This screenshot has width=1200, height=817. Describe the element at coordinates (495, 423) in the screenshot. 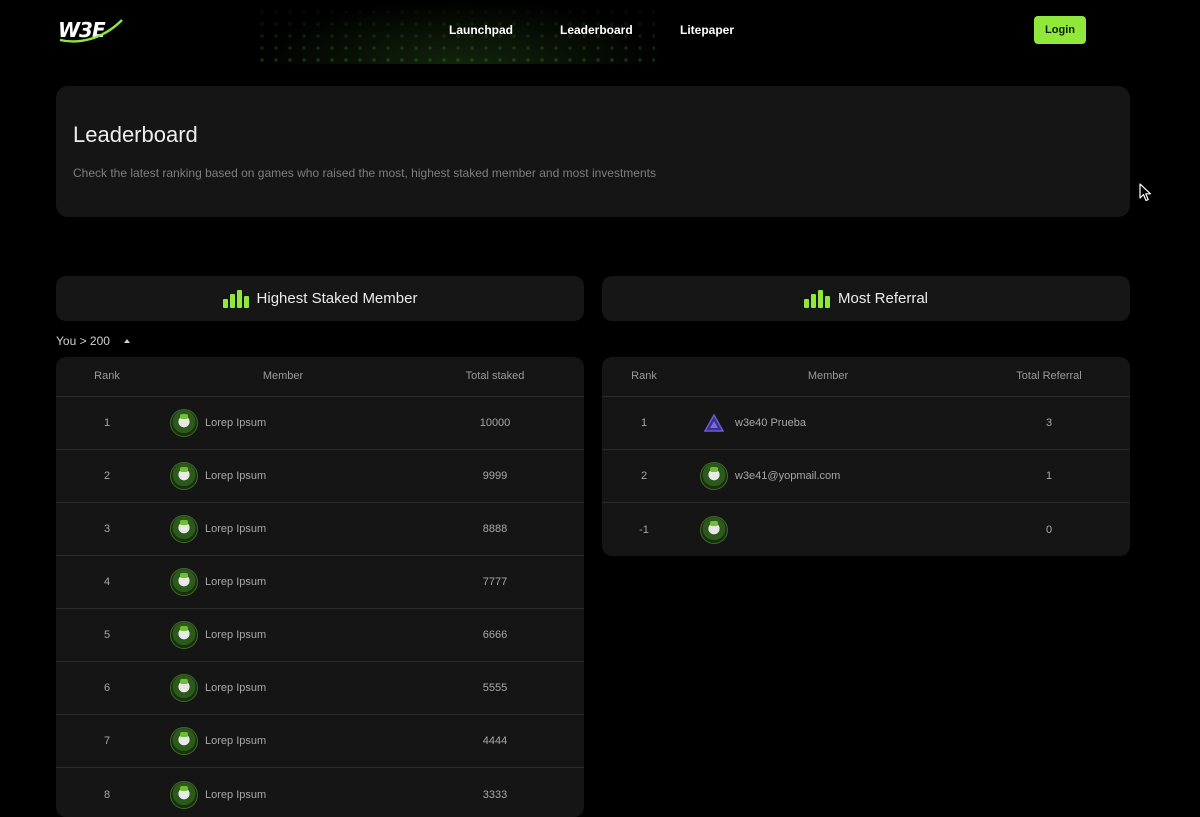

I see `total-cell: 10000` at that location.